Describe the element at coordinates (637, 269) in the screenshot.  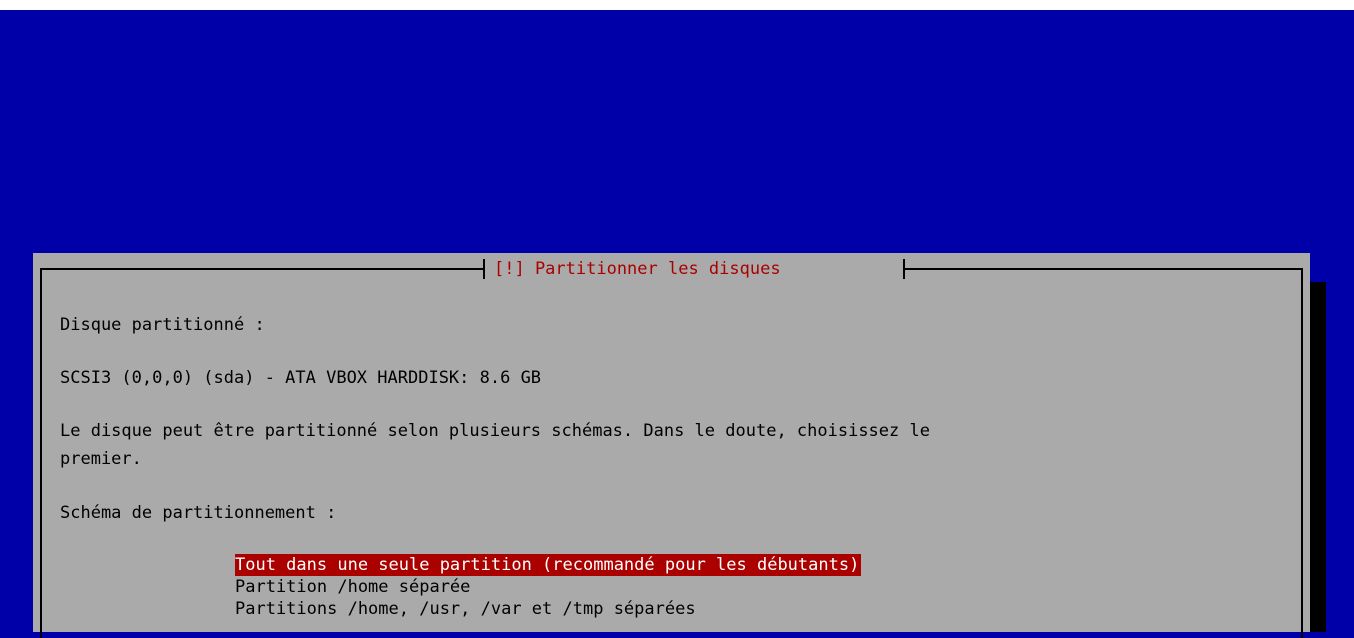
I see `dialog-title: [!] Partitionner les disques` at that location.